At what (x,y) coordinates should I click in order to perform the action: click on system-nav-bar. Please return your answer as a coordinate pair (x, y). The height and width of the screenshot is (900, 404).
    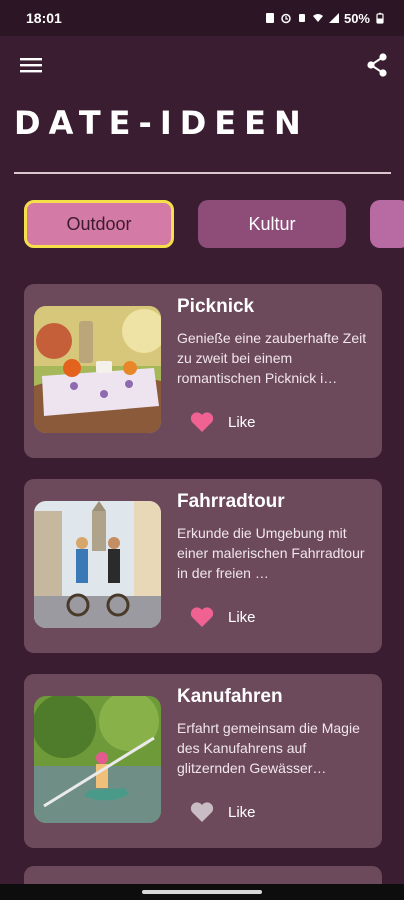
    Looking at the image, I should click on (202, 892).